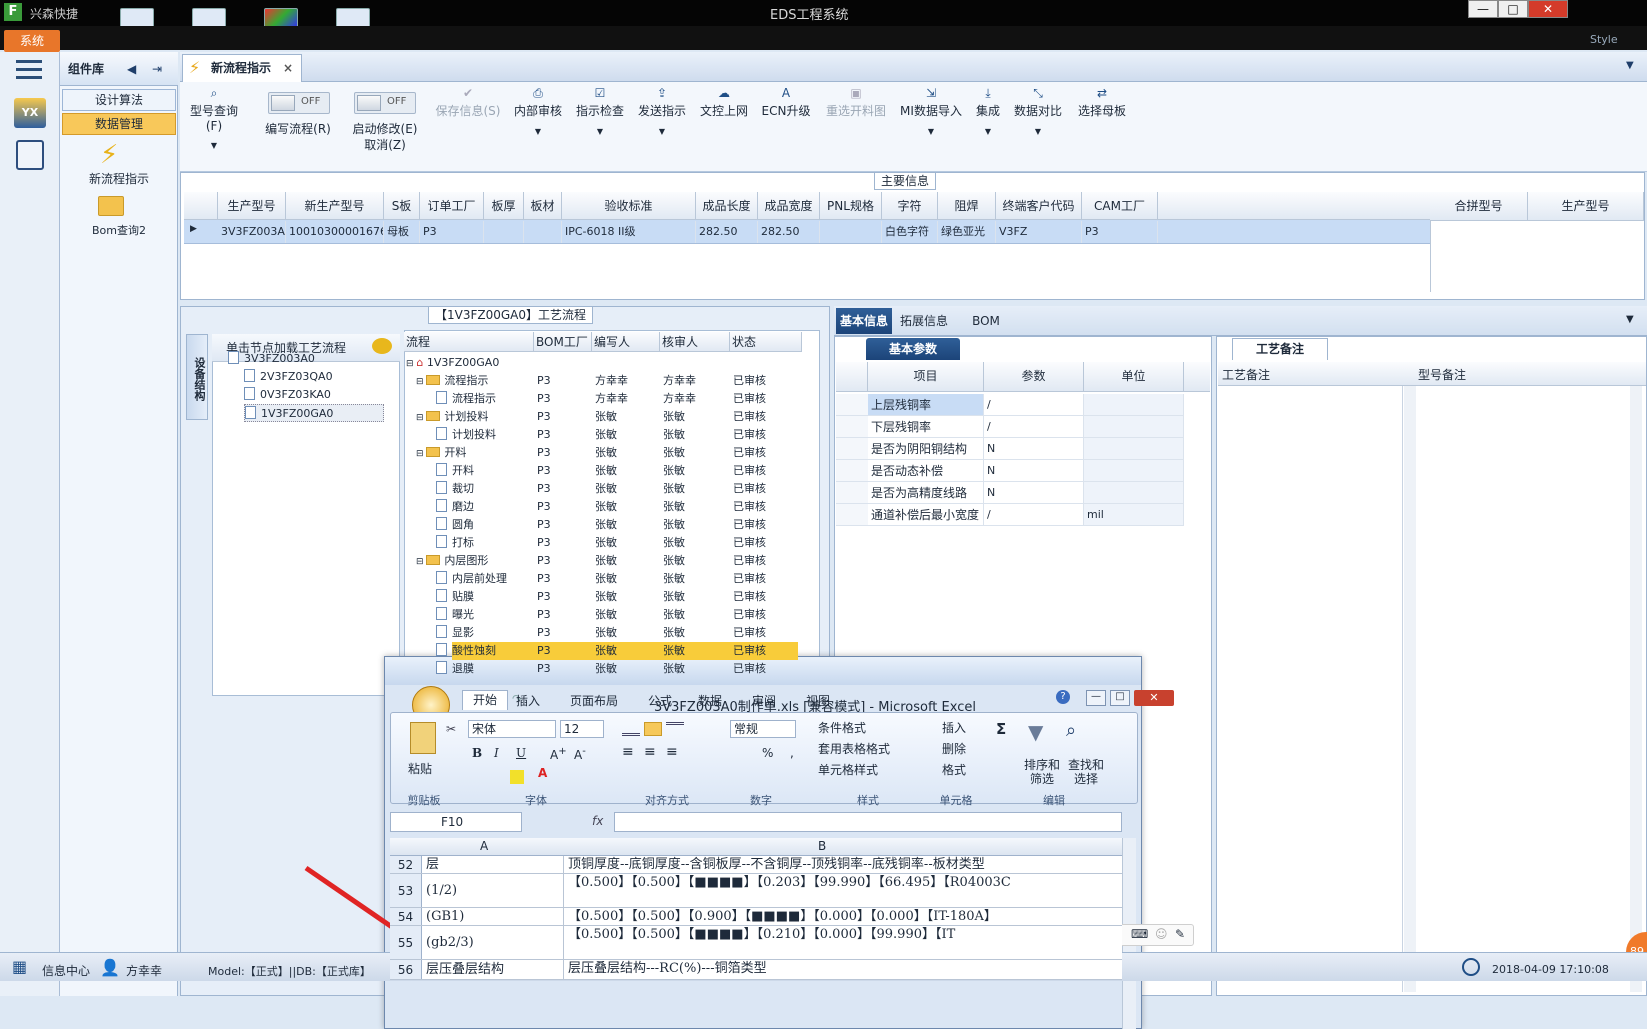 This screenshot has width=1647, height=1029. What do you see at coordinates (1134, 377) in the screenshot?
I see `param-column-header: 单位` at bounding box center [1134, 377].